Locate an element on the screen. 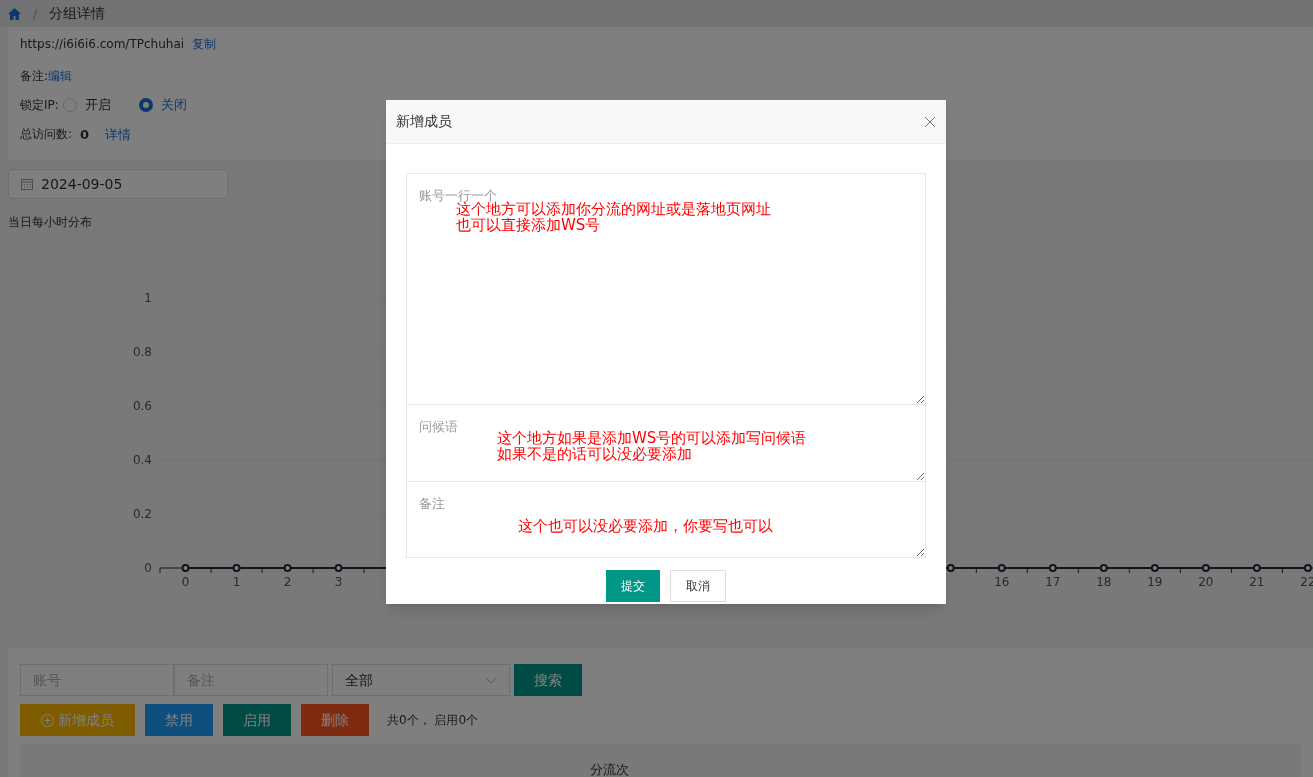 The width and height of the screenshot is (1313, 777). breadcrumb-title: 分组详情 is located at coordinates (77, 13).